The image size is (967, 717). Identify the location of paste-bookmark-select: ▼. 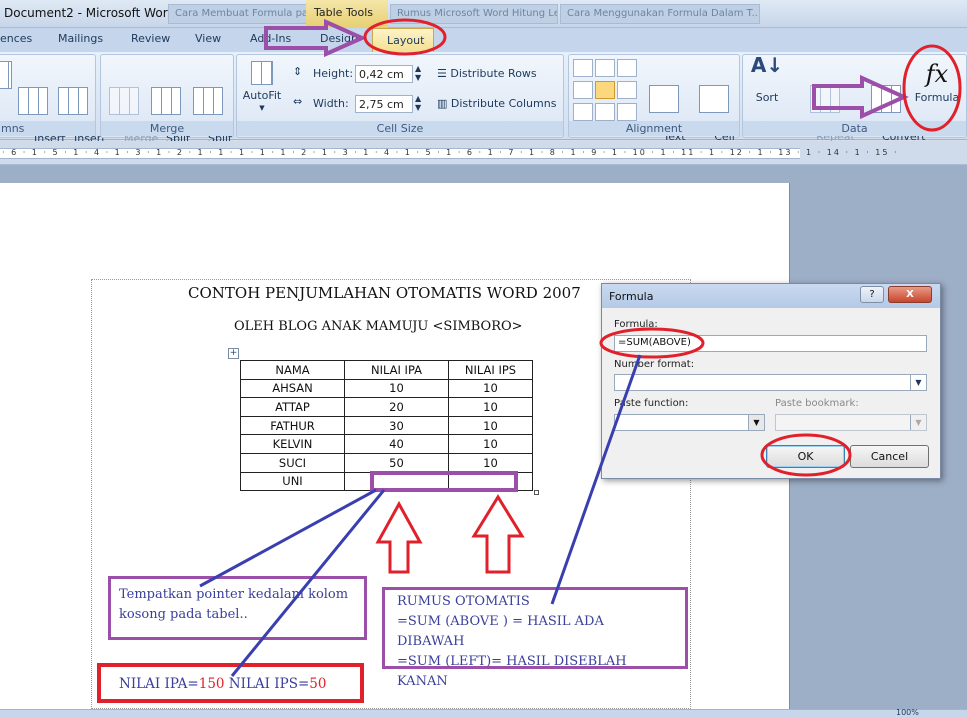
(851, 422).